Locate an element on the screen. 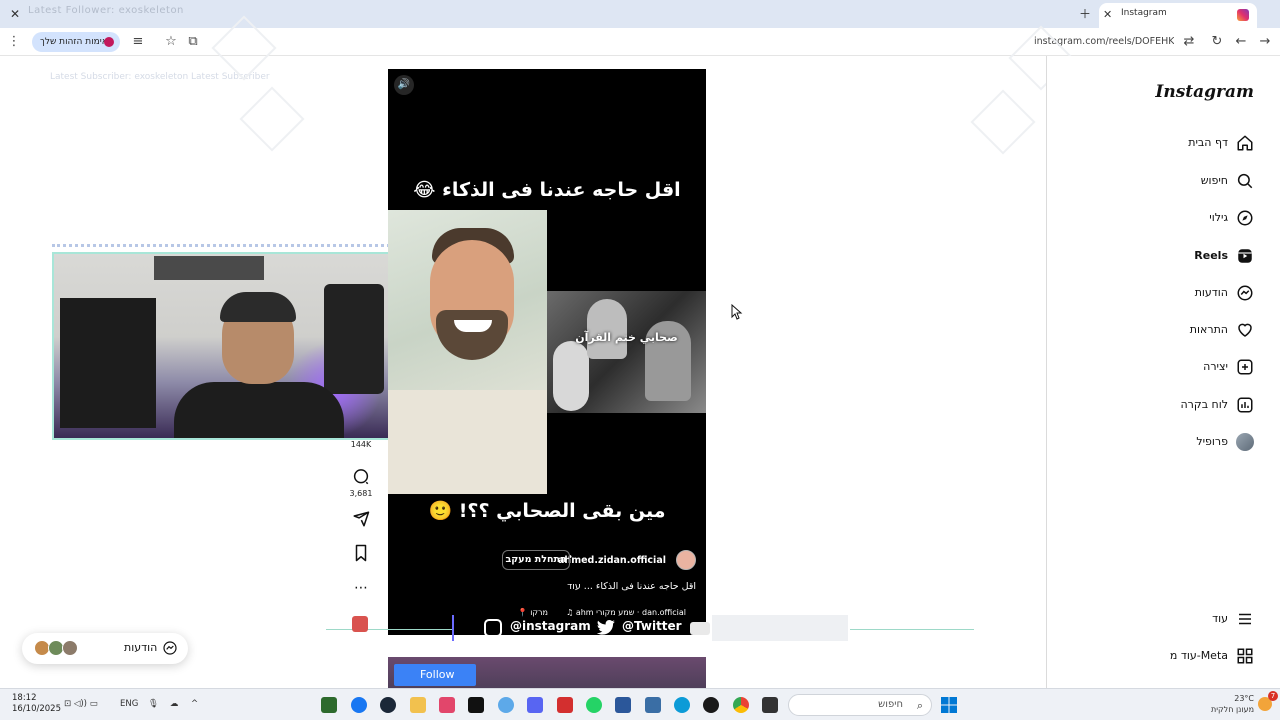 The width and height of the screenshot is (1280, 720). profile-verify-label: אימות הזהות שלך is located at coordinates (74, 42).